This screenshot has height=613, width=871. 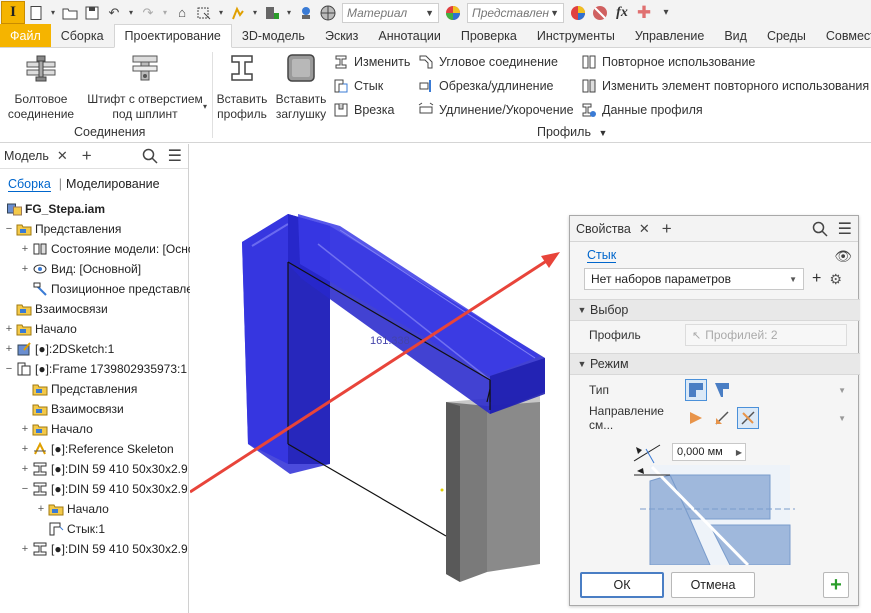 What do you see at coordinates (306, 13) in the screenshot?
I see `color-override-icon` at bounding box center [306, 13].